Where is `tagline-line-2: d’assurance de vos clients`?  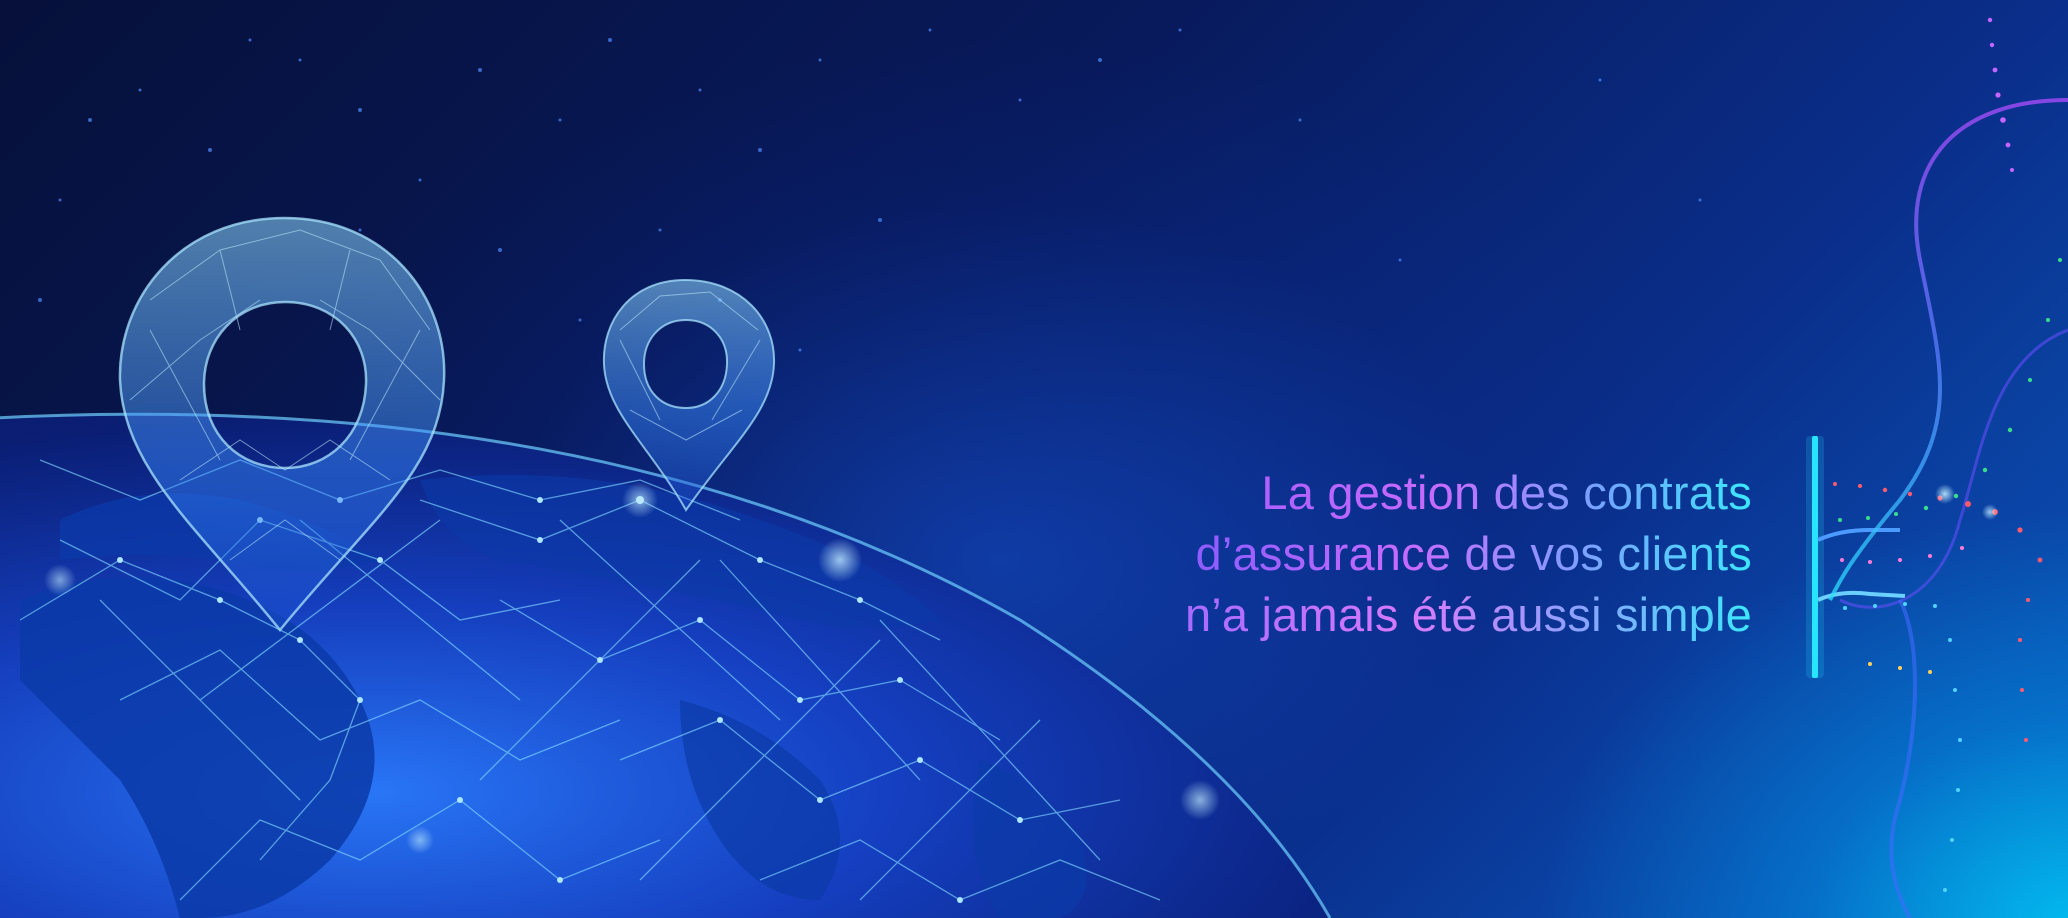 tagline-line-2: d’assurance de vos clients is located at coordinates (1468, 553).